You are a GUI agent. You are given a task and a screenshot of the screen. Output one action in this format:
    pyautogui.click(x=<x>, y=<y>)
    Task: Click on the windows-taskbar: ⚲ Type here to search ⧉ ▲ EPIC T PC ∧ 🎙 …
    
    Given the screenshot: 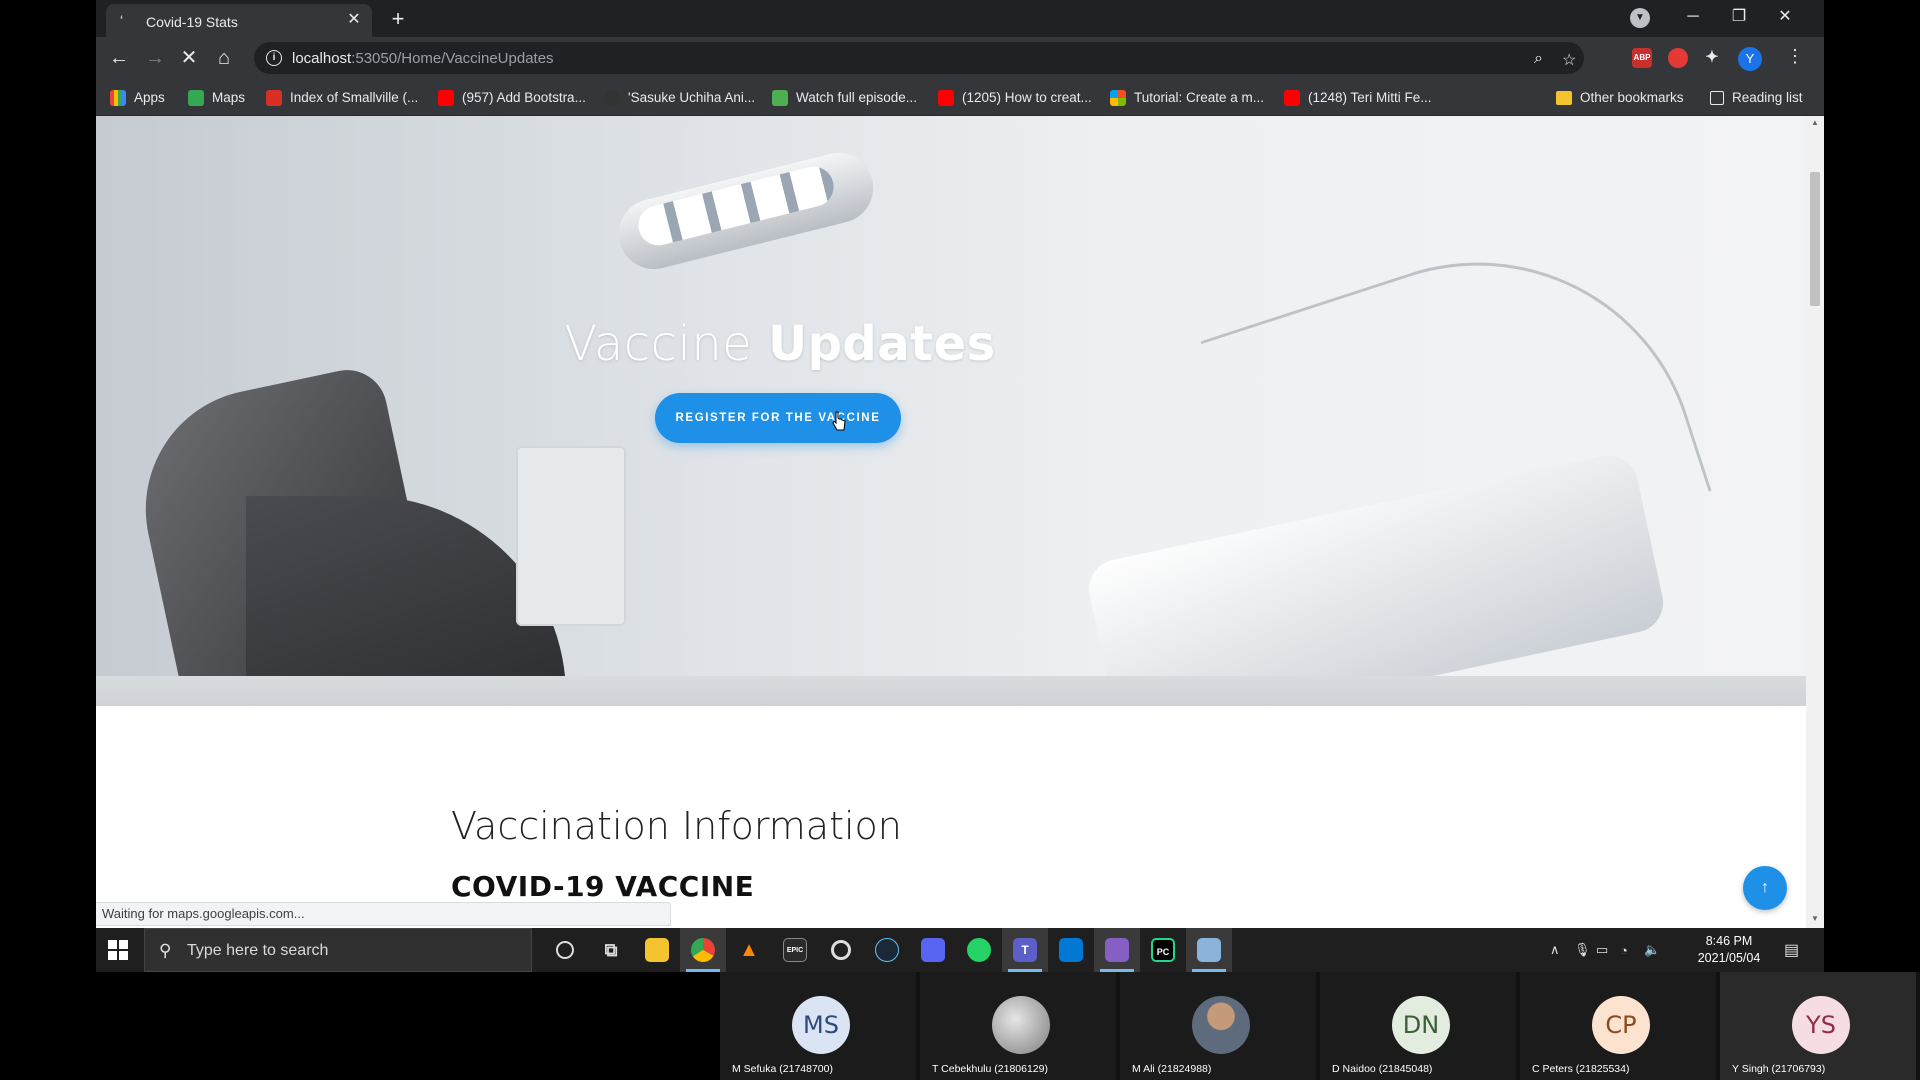 What is the action you would take?
    pyautogui.click(x=960, y=950)
    